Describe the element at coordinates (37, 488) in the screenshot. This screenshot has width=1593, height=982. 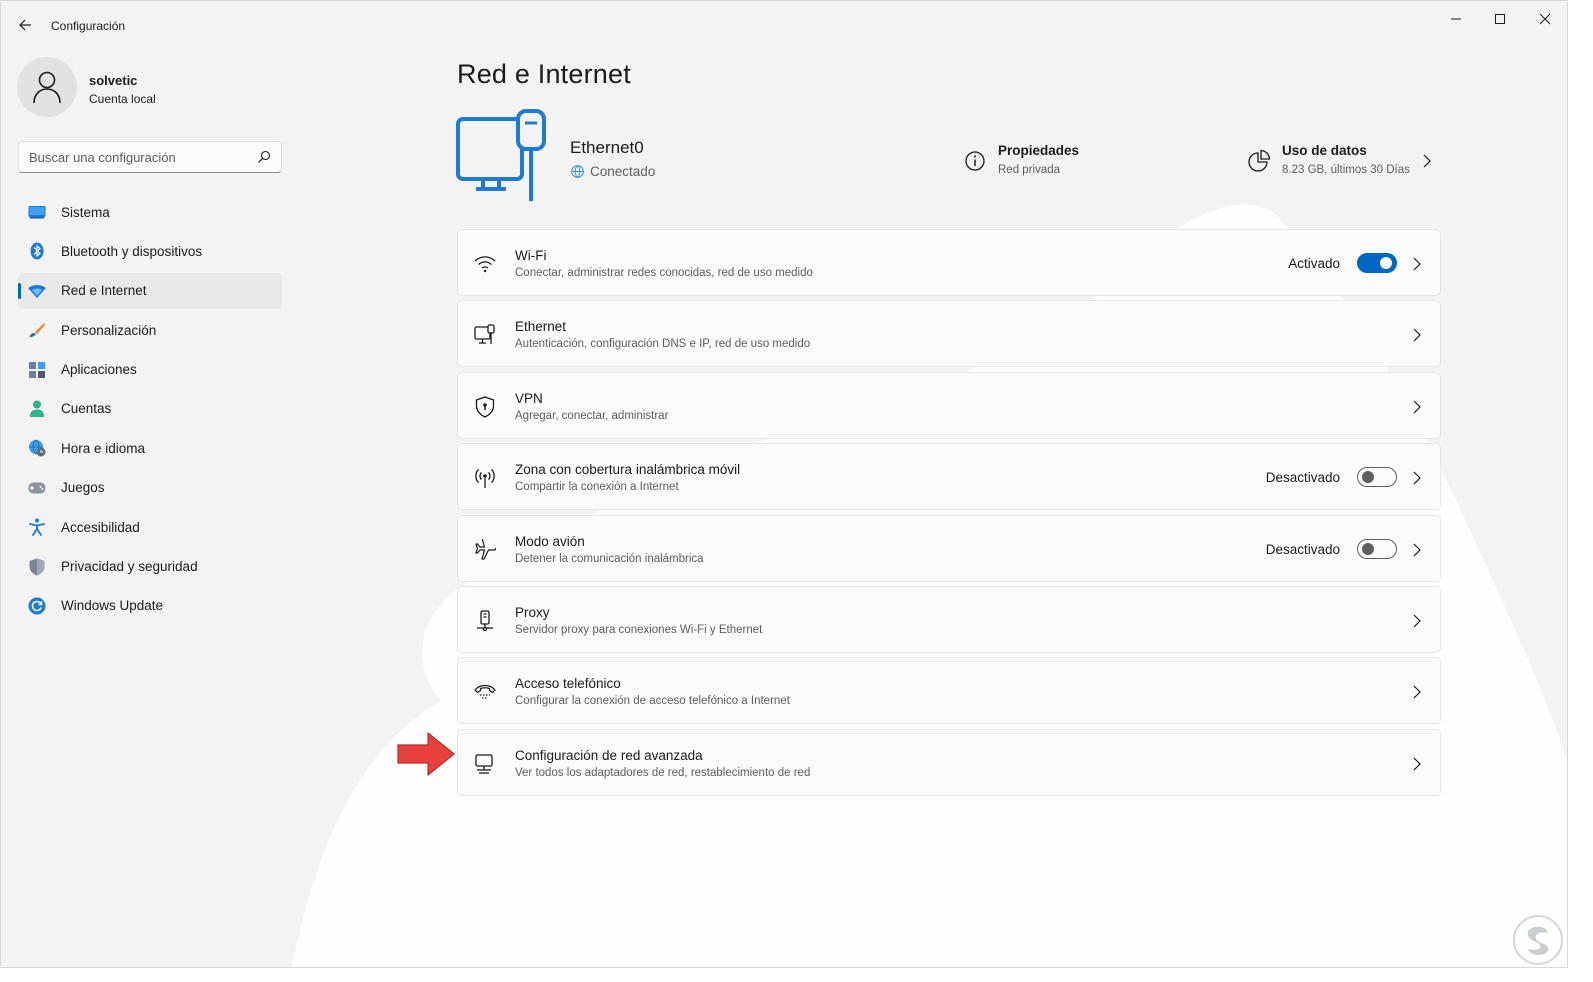
I see `gamepad-icon` at that location.